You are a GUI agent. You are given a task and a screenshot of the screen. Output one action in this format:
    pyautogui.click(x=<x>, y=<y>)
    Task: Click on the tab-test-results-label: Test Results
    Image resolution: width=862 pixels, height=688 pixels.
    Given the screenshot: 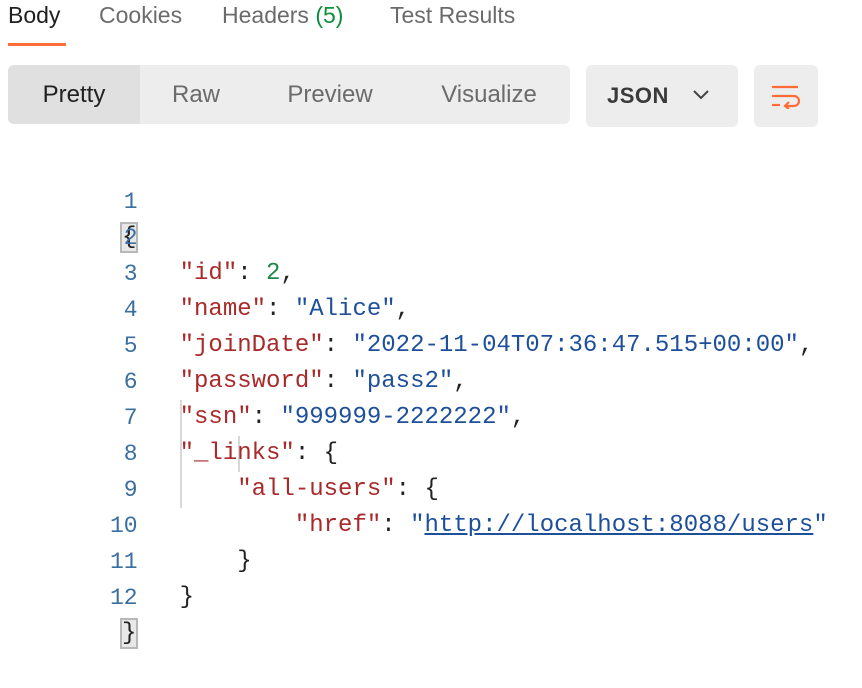 What is the action you would take?
    pyautogui.click(x=453, y=15)
    